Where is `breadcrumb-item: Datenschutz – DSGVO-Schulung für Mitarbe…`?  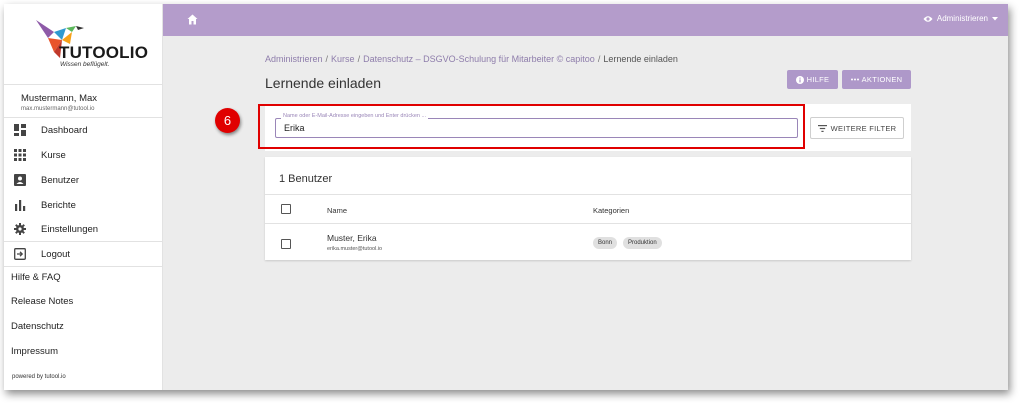 breadcrumb-item: Datenschutz – DSGVO-Schulung für Mitarbe… is located at coordinates (479, 59).